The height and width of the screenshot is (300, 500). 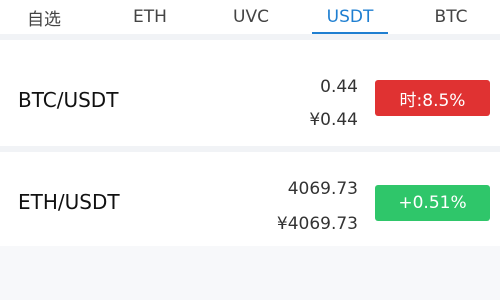 I want to click on tab-btc: BTC, so click(x=451, y=17).